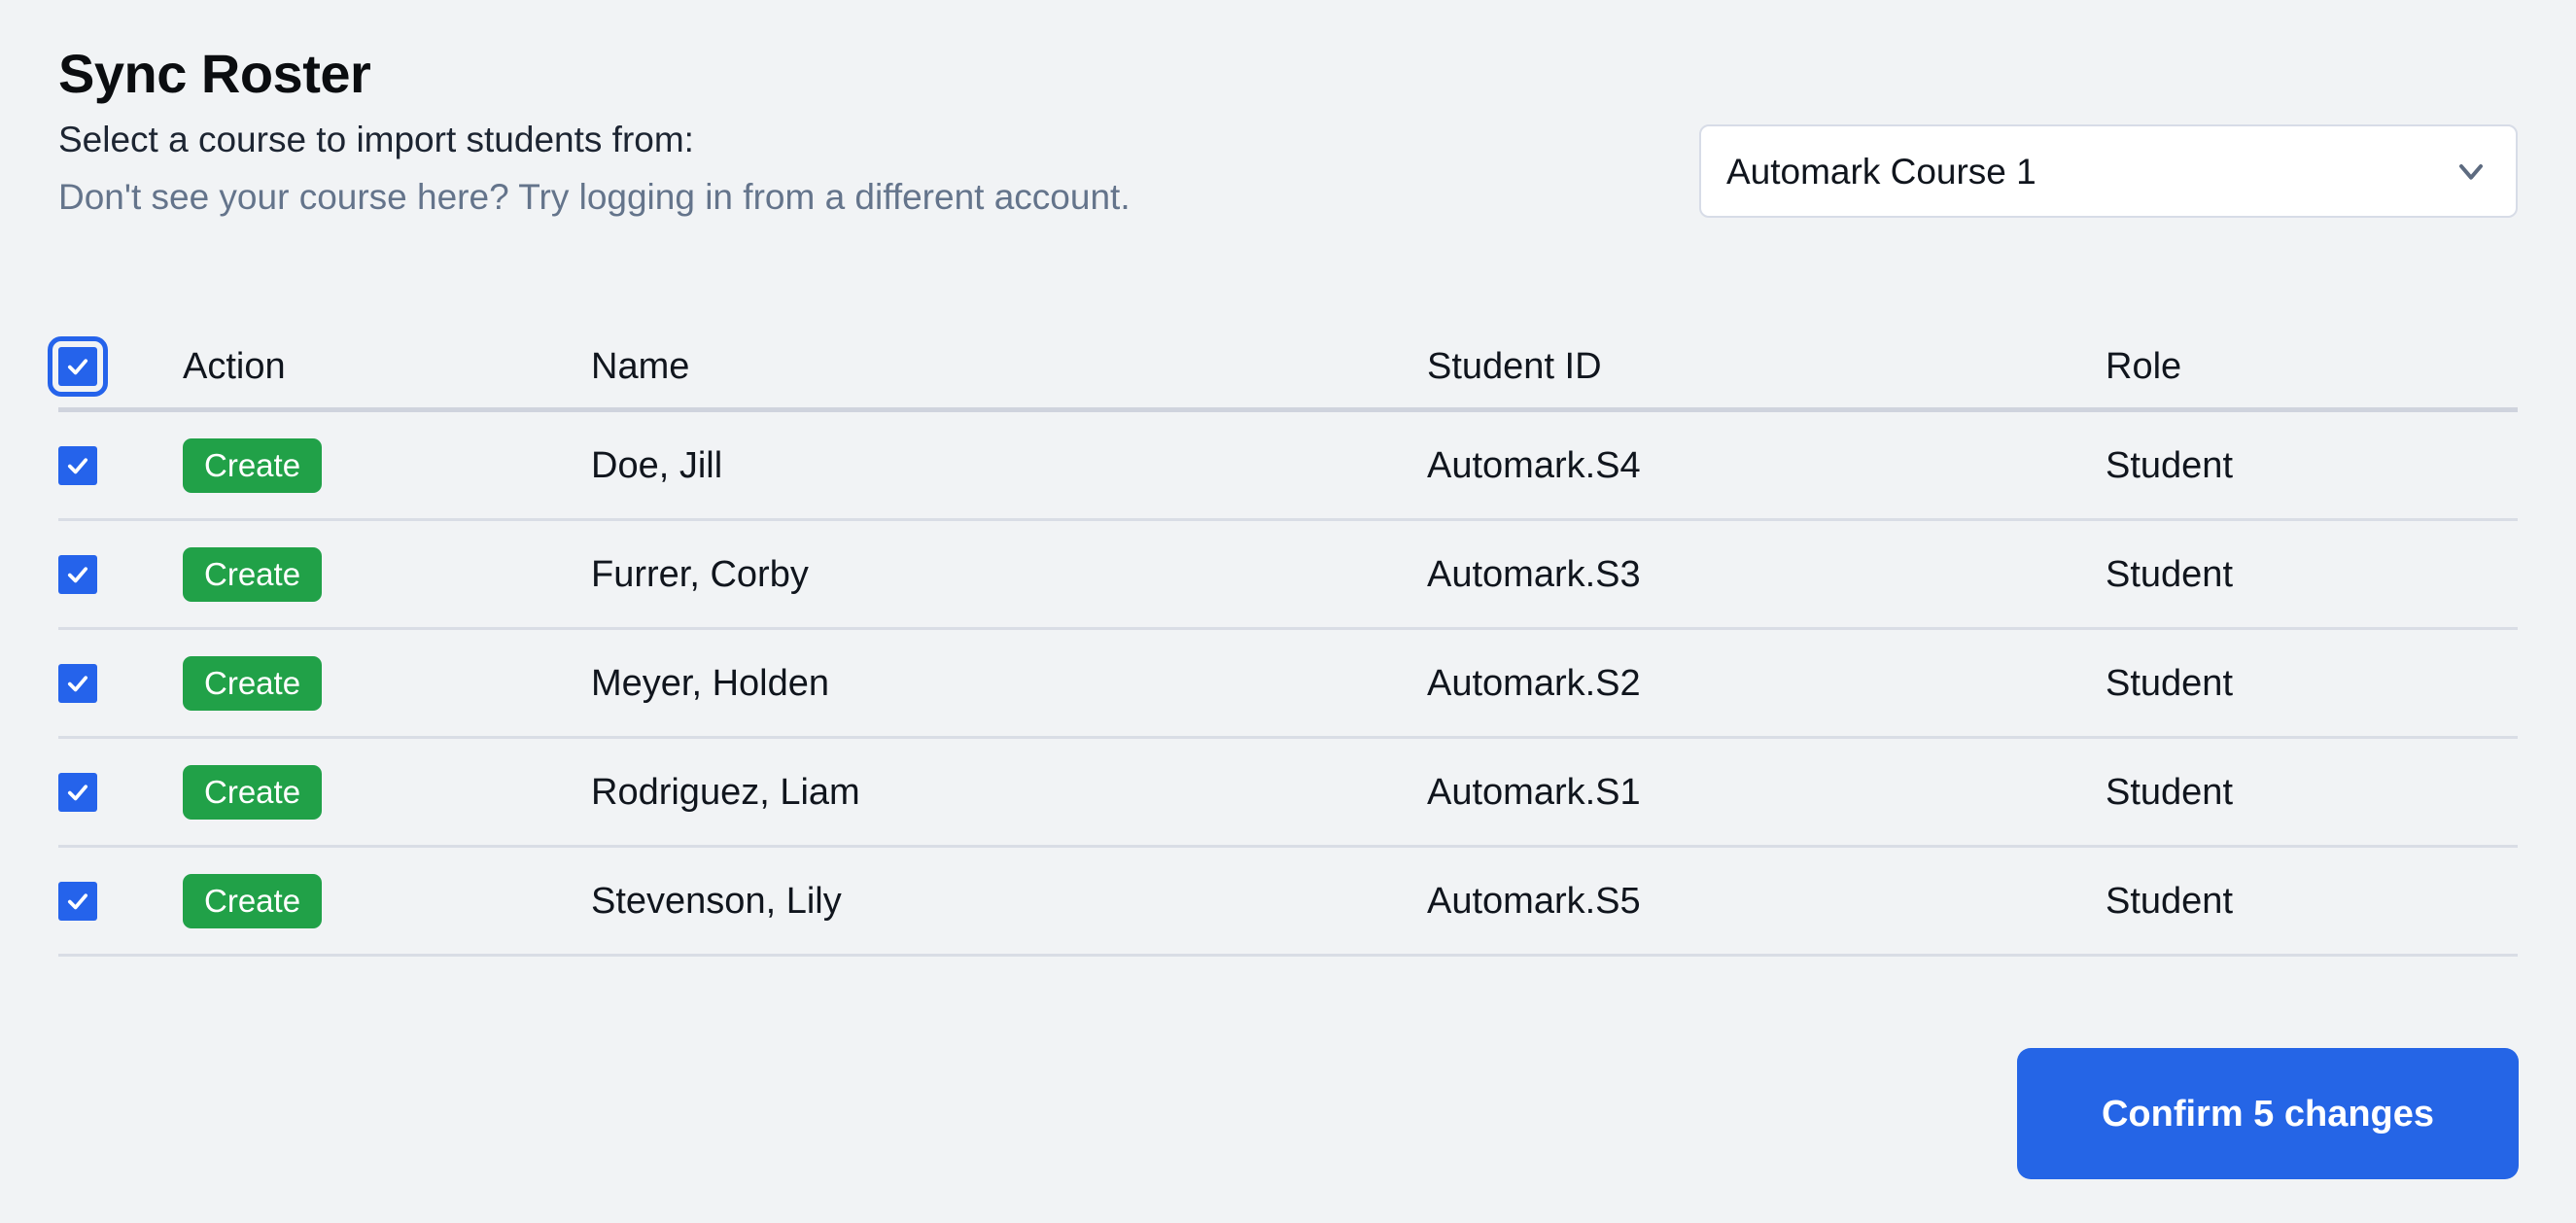 The height and width of the screenshot is (1223, 2576). Describe the element at coordinates (2144, 366) in the screenshot. I see `column-header-role: Role` at that location.